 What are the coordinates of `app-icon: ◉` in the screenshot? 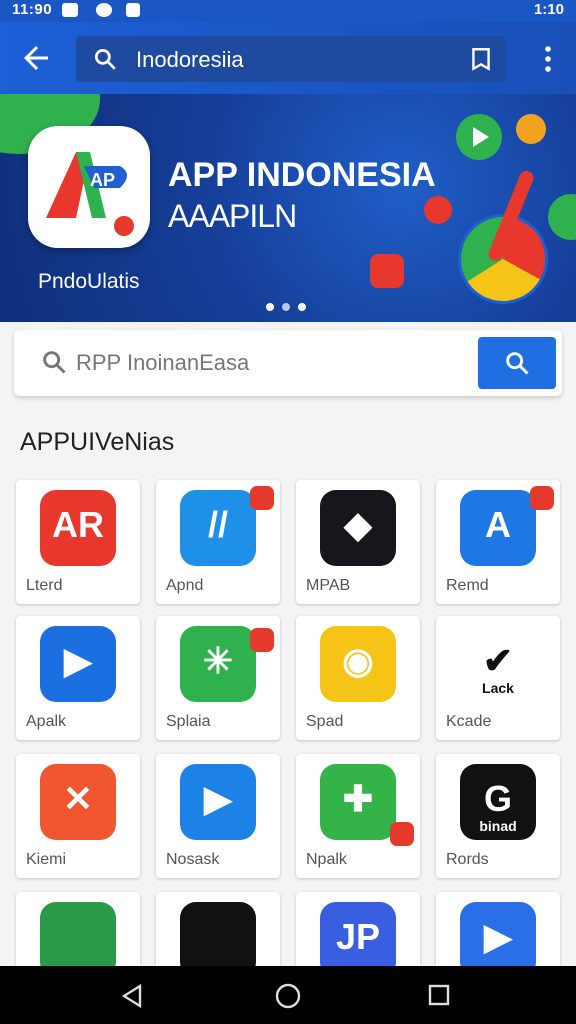 It's located at (358, 664).